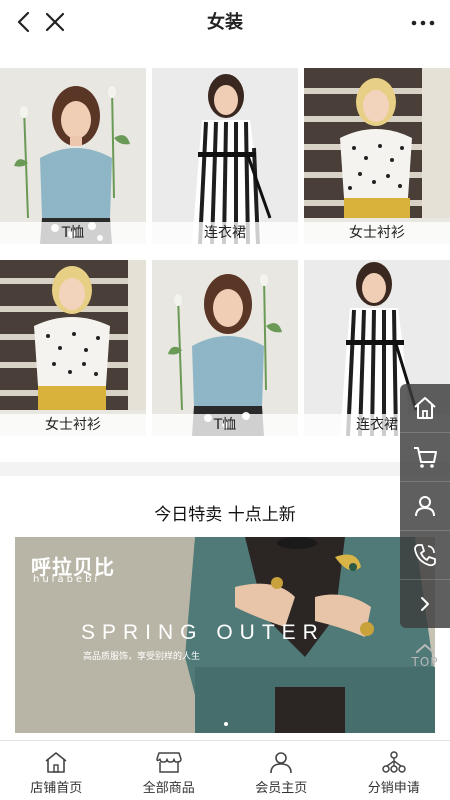 Image resolution: width=450 pixels, height=800 pixels. I want to click on nav-item-all-products: 全部商品, so click(169, 770).